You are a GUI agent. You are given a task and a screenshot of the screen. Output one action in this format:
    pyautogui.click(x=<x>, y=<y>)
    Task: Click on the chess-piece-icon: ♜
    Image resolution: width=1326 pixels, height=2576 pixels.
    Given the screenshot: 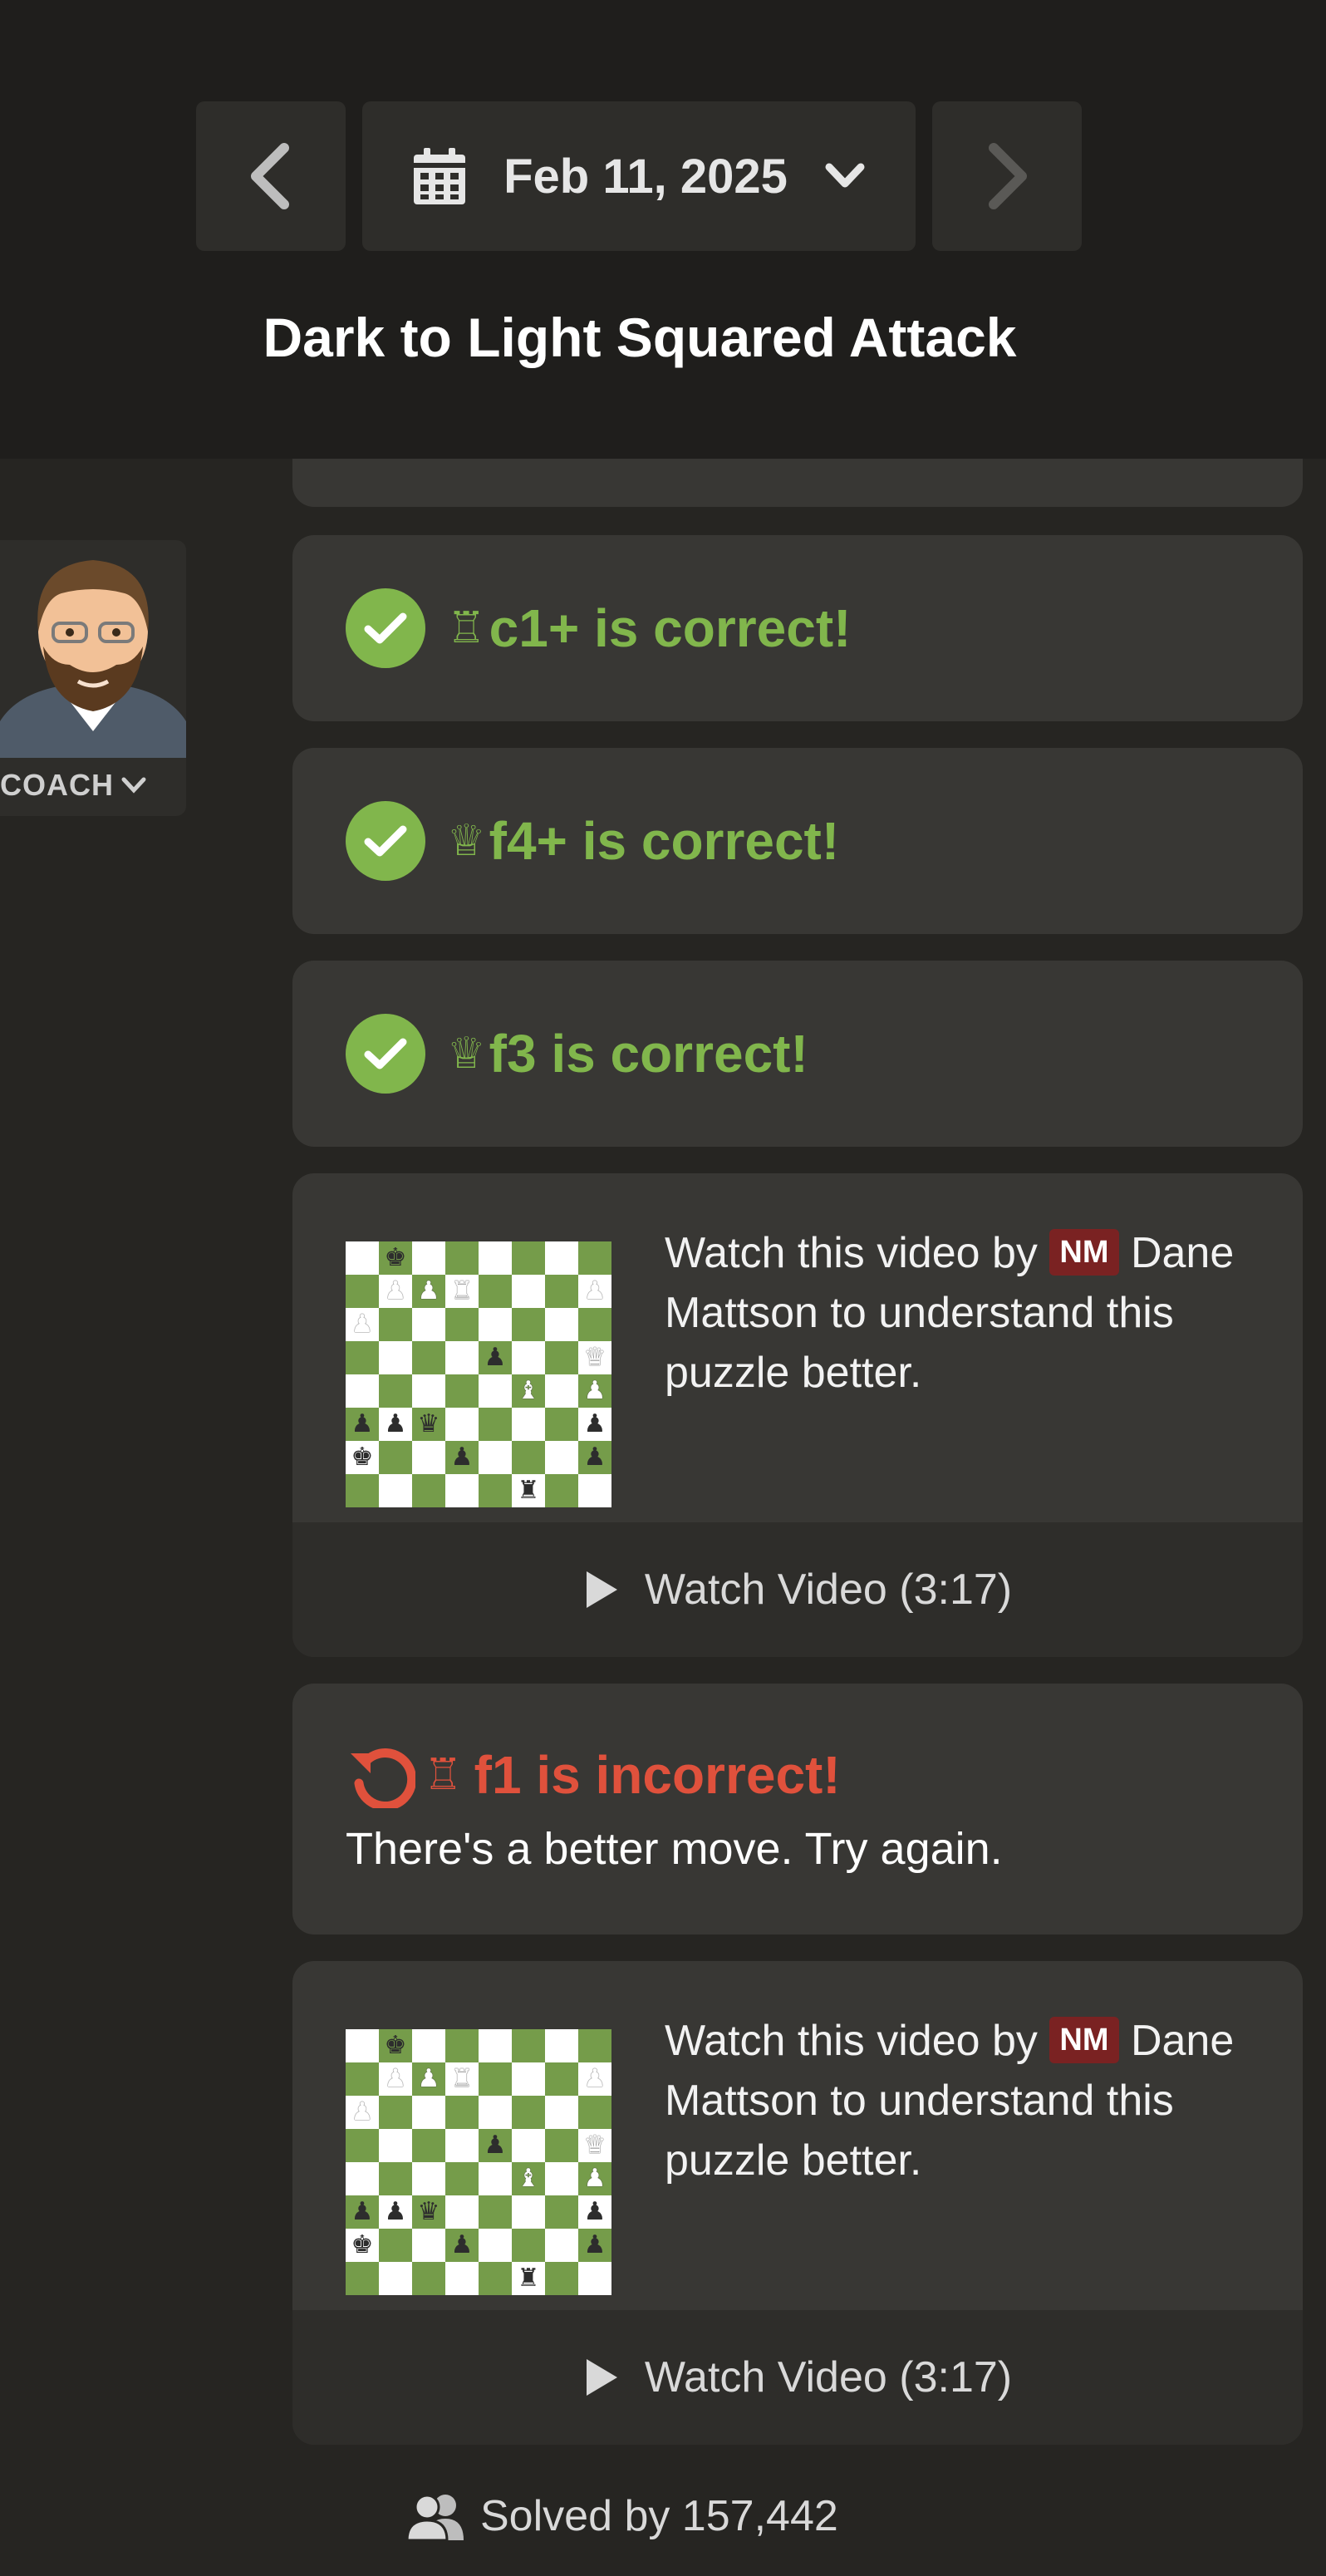 What is the action you would take?
    pyautogui.click(x=528, y=2278)
    